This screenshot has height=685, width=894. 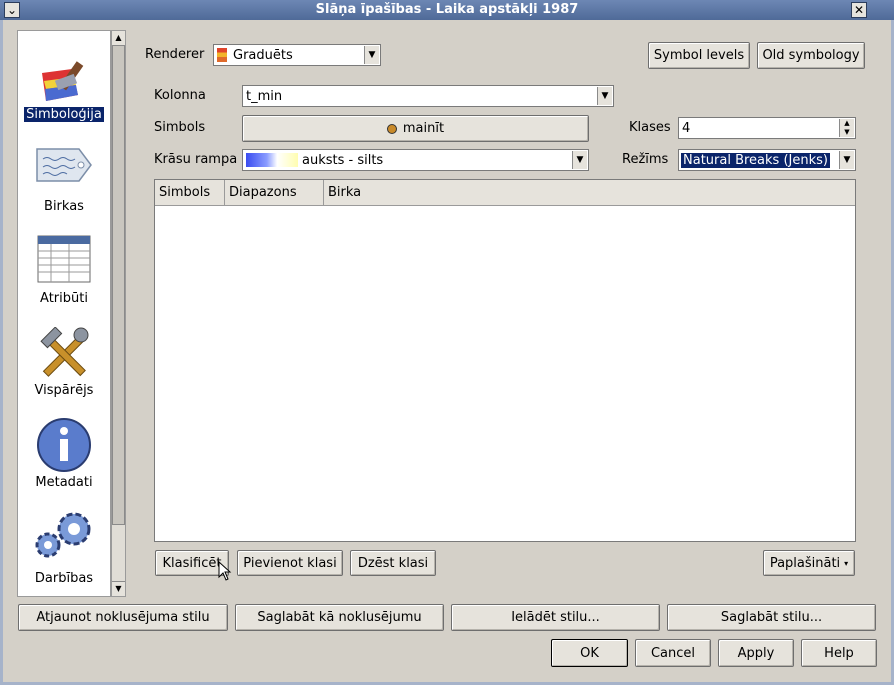 I want to click on column-header-label: Birka, so click(x=589, y=193).